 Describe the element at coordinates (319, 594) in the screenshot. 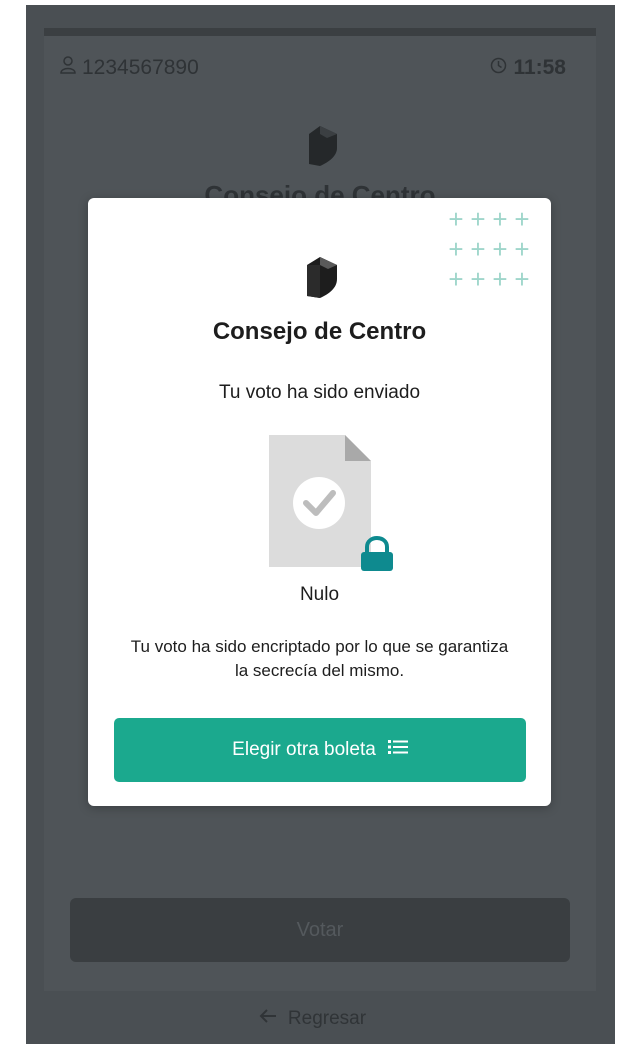

I see `ballot-choice: Nulo` at that location.